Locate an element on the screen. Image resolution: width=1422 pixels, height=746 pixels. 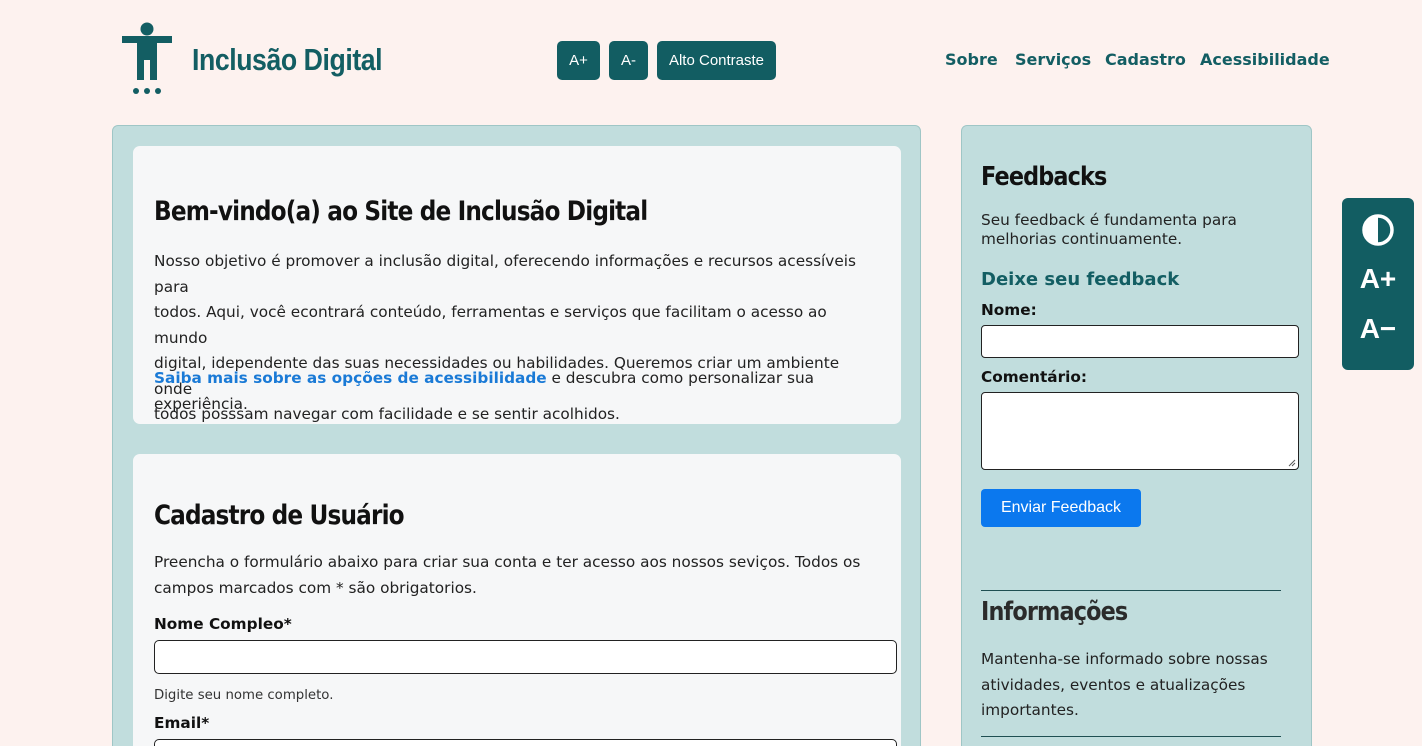
resize-handle-icon is located at coordinates (1292, 463).